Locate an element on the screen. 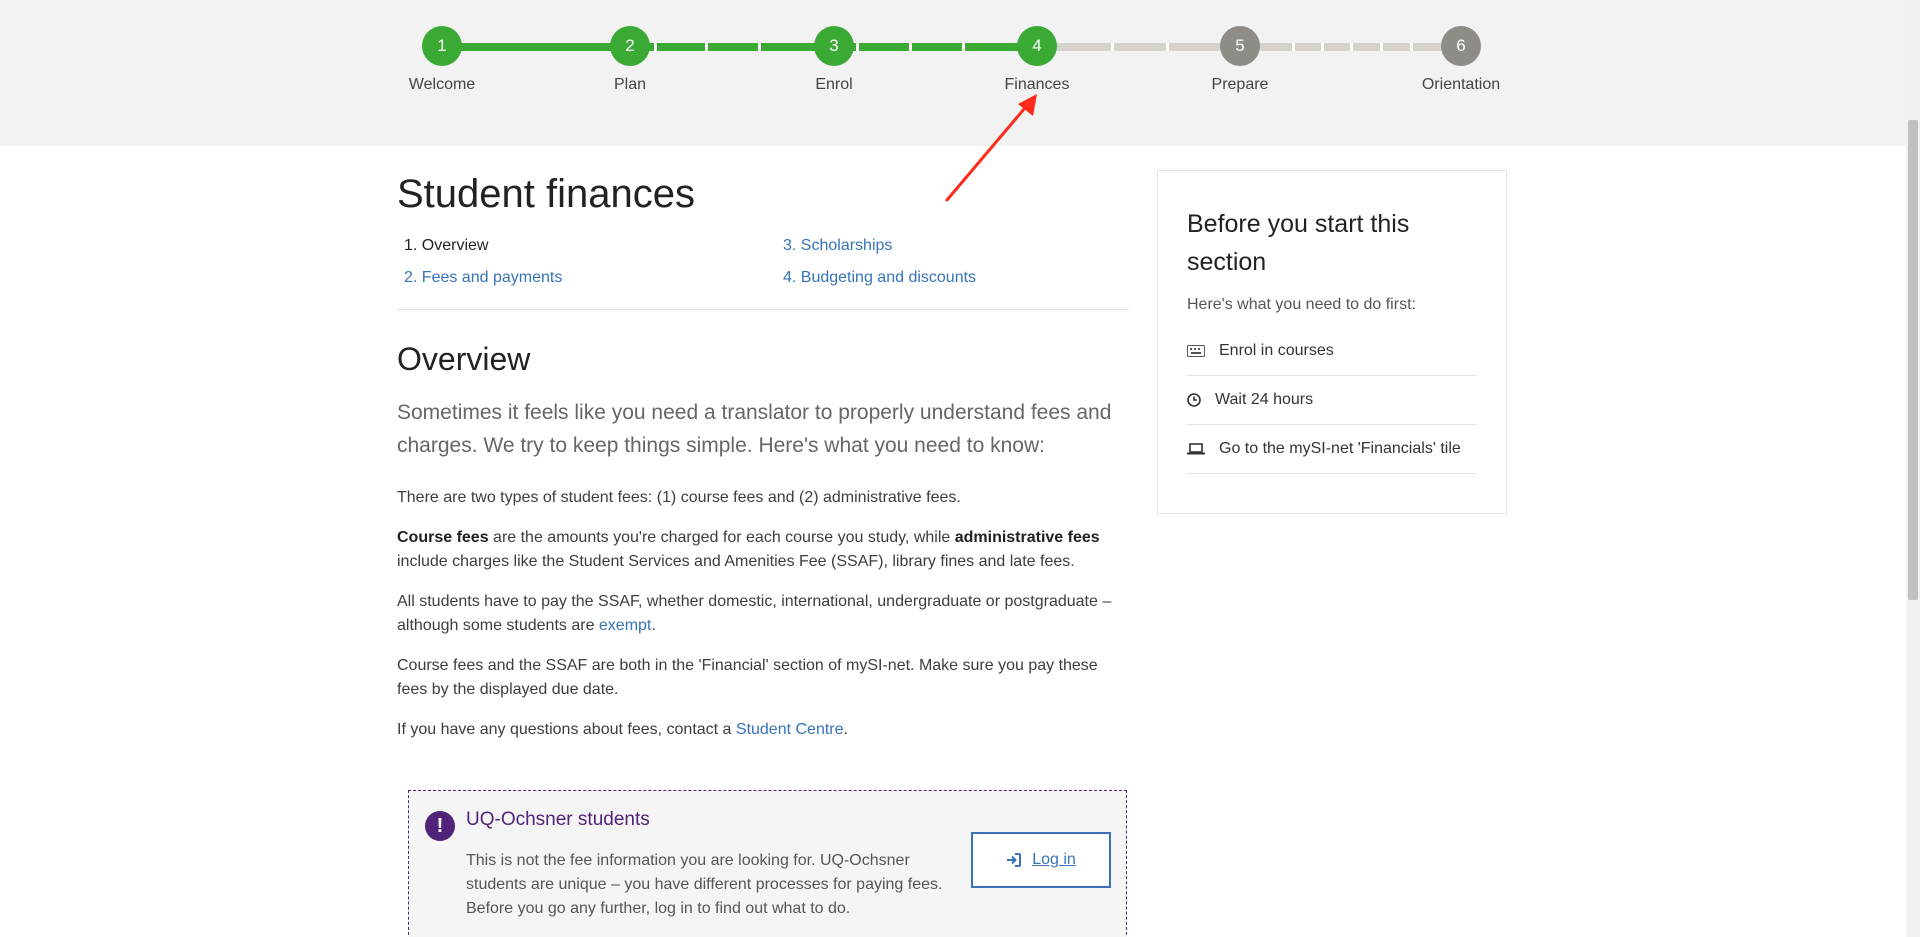 Image resolution: width=1920 pixels, height=937 pixels. section-title: Overview is located at coordinates (464, 359).